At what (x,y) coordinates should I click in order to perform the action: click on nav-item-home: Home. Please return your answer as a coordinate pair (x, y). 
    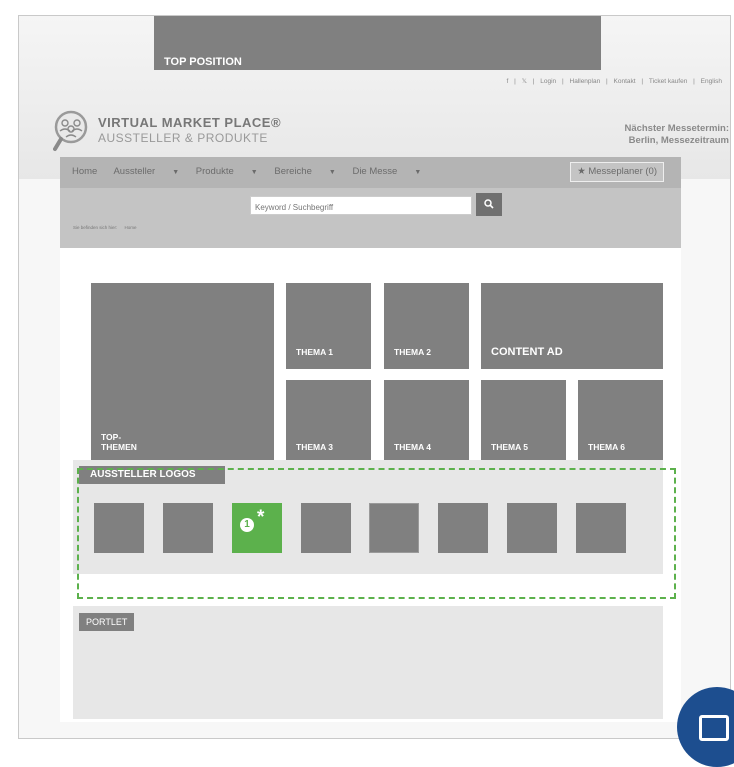
    Looking at the image, I should click on (84, 171).